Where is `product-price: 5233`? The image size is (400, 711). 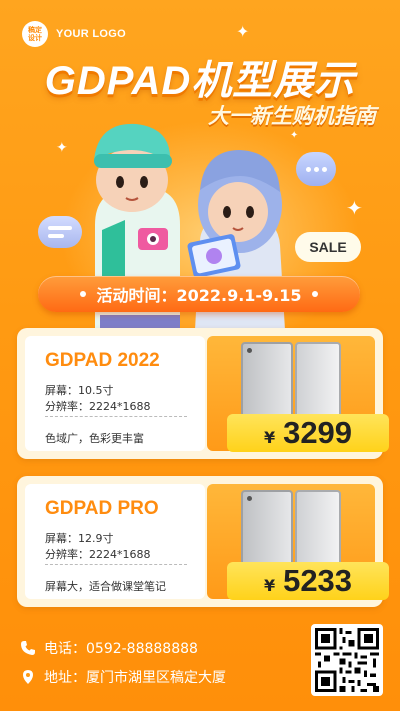 product-price: 5233 is located at coordinates (318, 580).